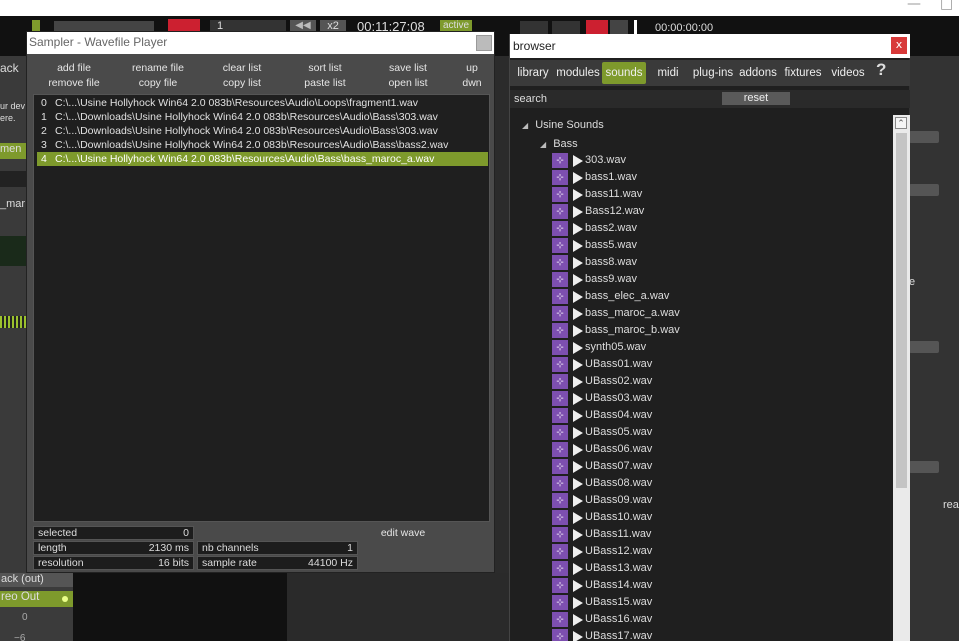  What do you see at coordinates (652, 313) in the screenshot?
I see `sound-file-item: ⊹ bass_maroc_a.wav` at bounding box center [652, 313].